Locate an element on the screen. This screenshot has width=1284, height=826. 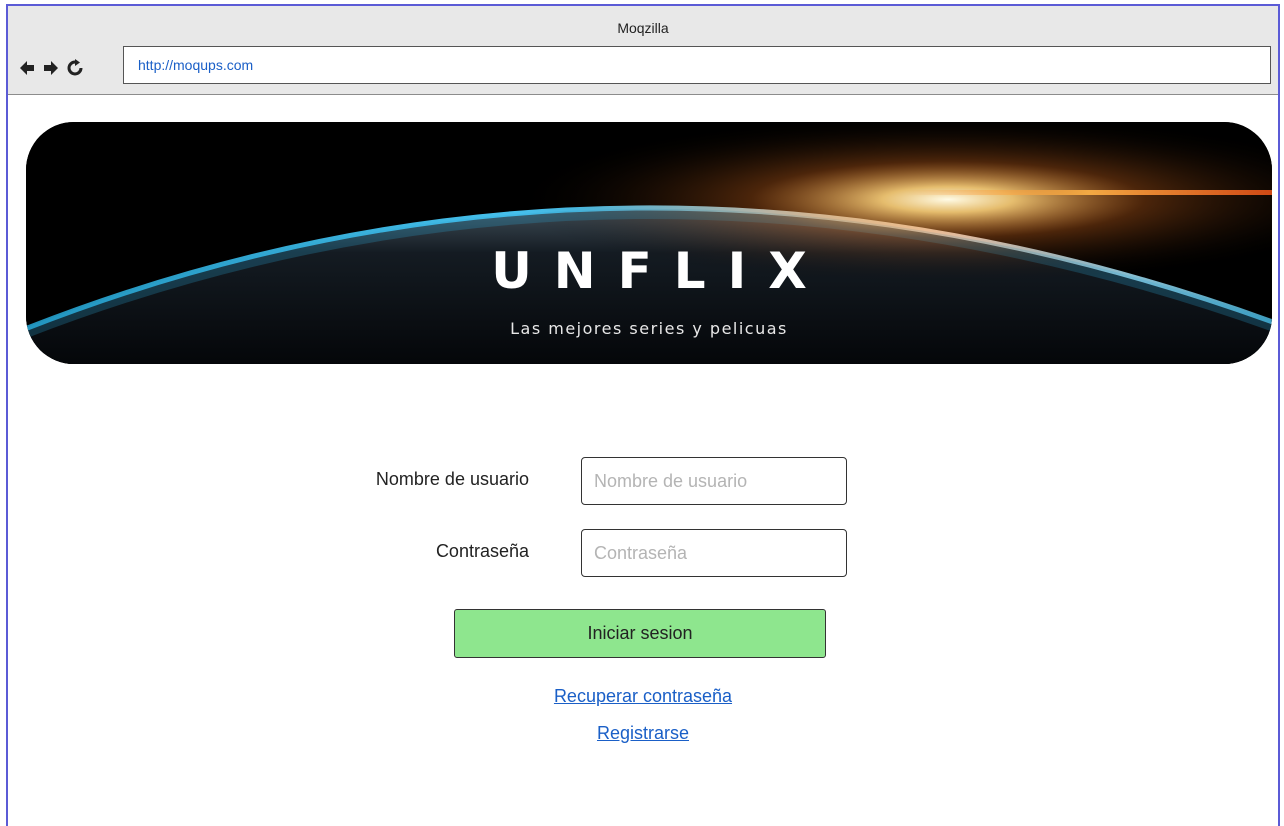
browser-titlebar: Moqzilla http://moqups.com is located at coordinates (643, 50).